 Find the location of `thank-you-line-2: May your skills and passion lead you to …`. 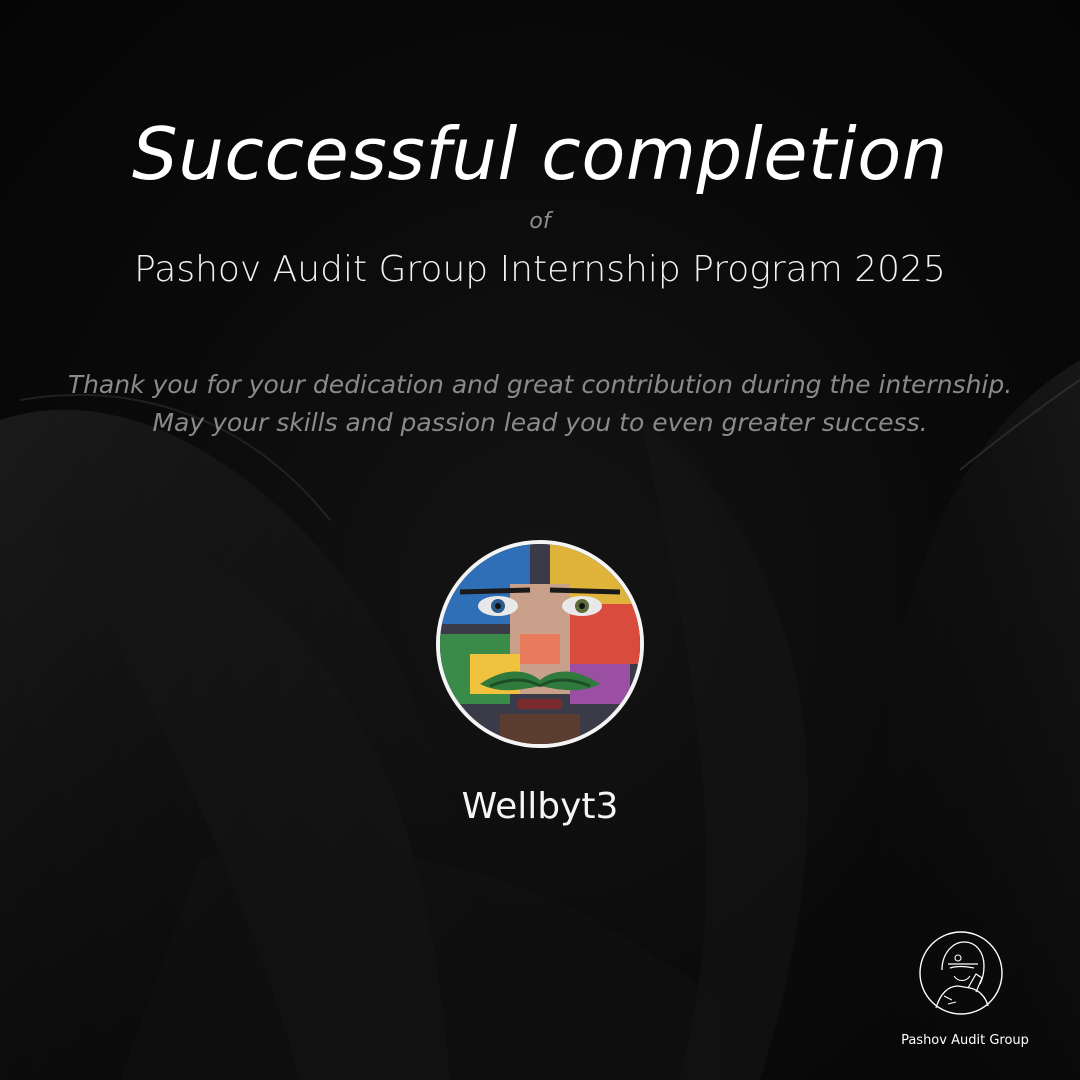

thank-you-line-2: May your skills and passion lead you to … is located at coordinates (540, 422).